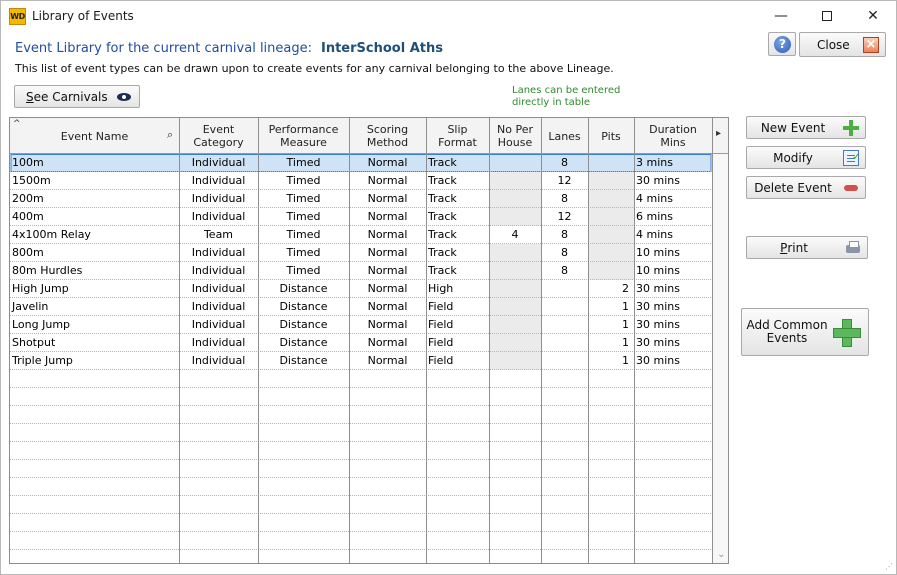  I want to click on sort-ascending-icon: ^, so click(17, 124).